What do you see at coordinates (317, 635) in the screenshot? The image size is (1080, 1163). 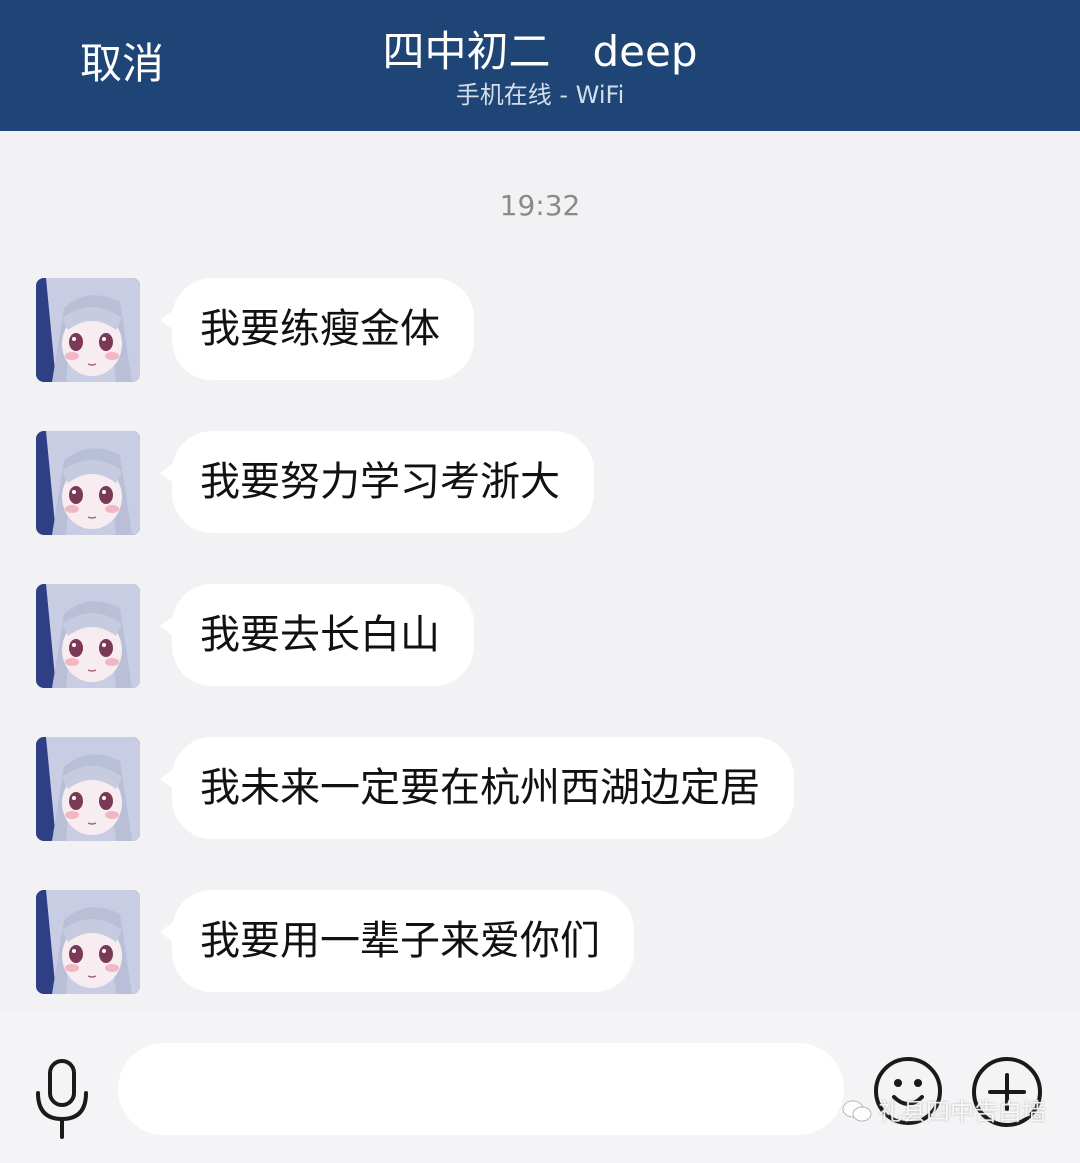 I see `message-bubble: 我要去长白山` at bounding box center [317, 635].